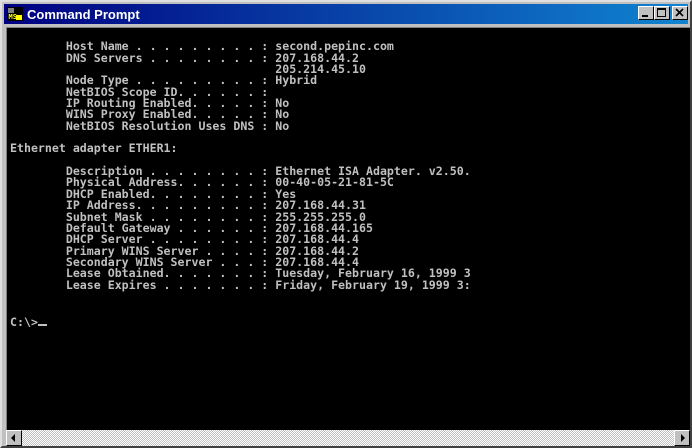  I want to click on window-title: Command Prompt, so click(83, 14).